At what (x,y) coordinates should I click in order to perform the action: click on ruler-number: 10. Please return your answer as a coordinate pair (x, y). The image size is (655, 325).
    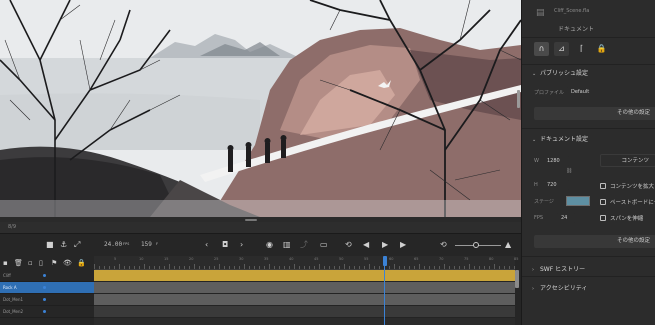
    Looking at the image, I should click on (141, 259).